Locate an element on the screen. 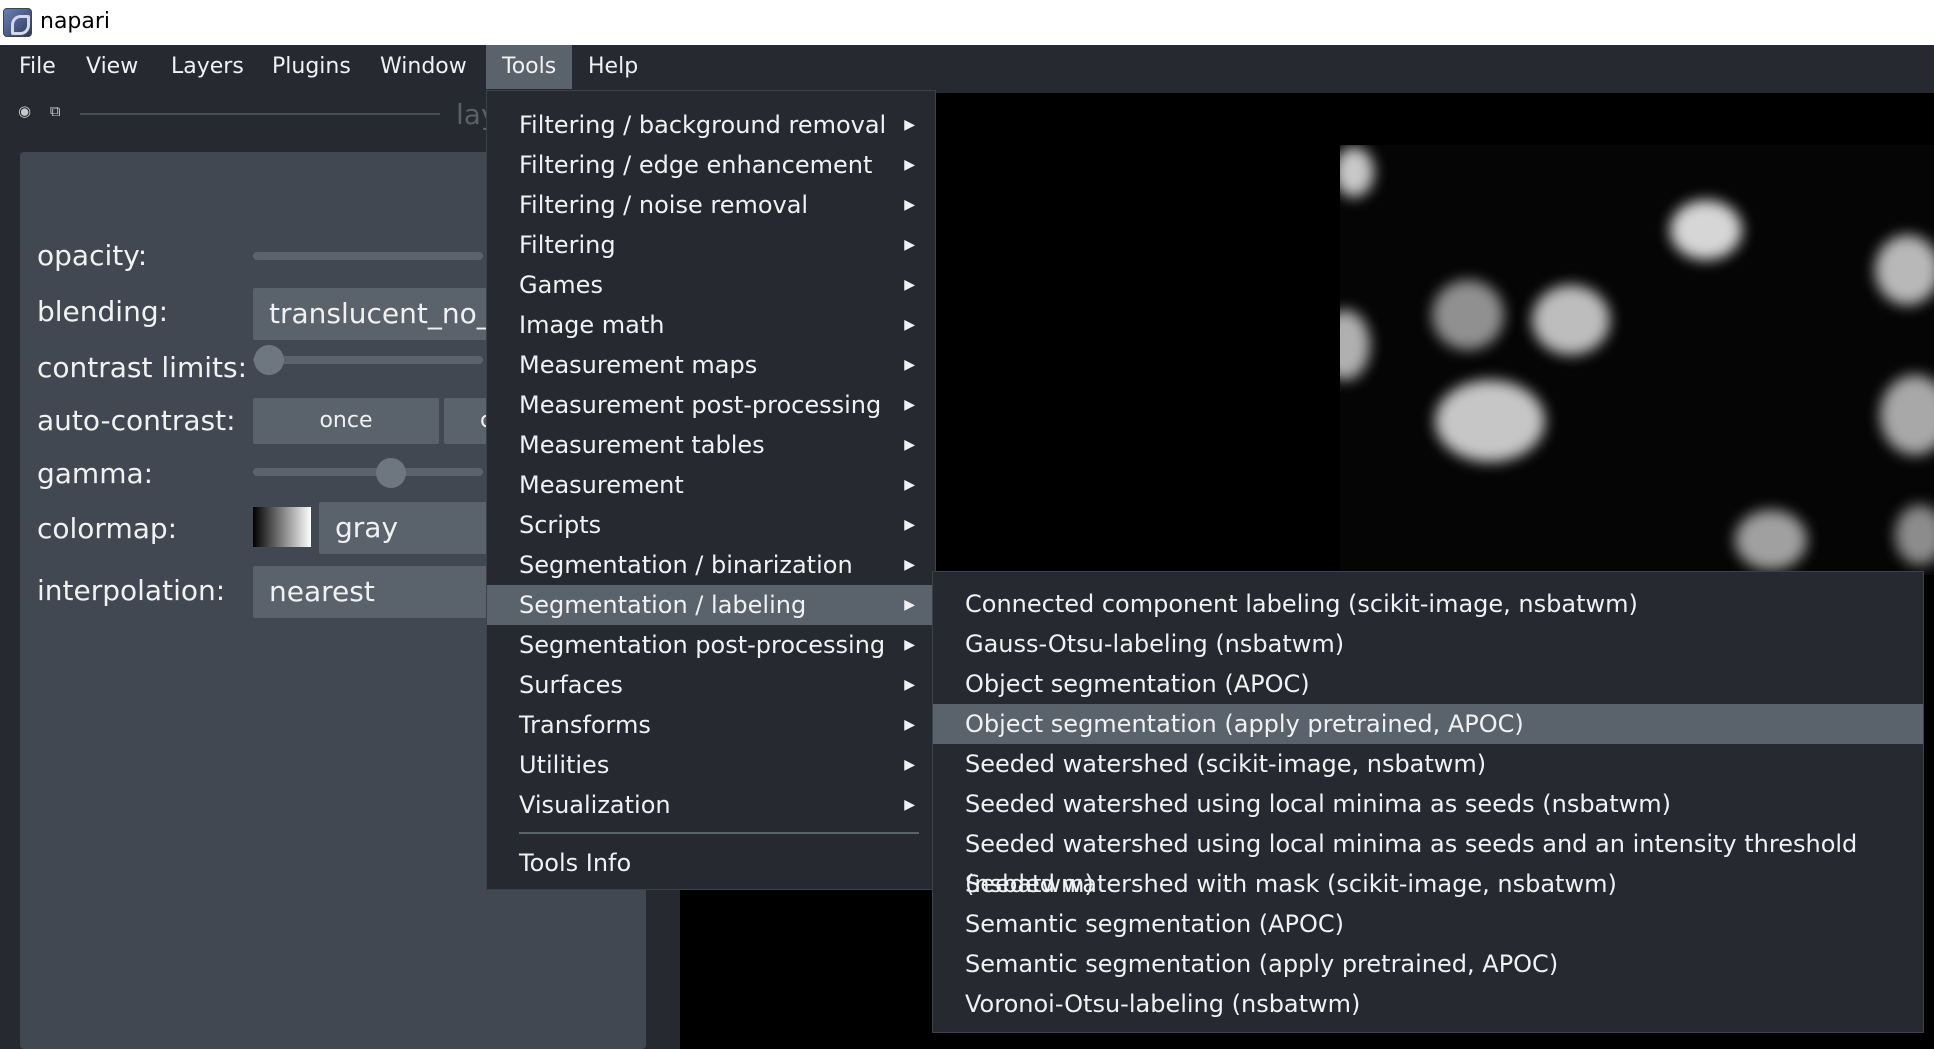  gamma-slider is located at coordinates (368, 472).